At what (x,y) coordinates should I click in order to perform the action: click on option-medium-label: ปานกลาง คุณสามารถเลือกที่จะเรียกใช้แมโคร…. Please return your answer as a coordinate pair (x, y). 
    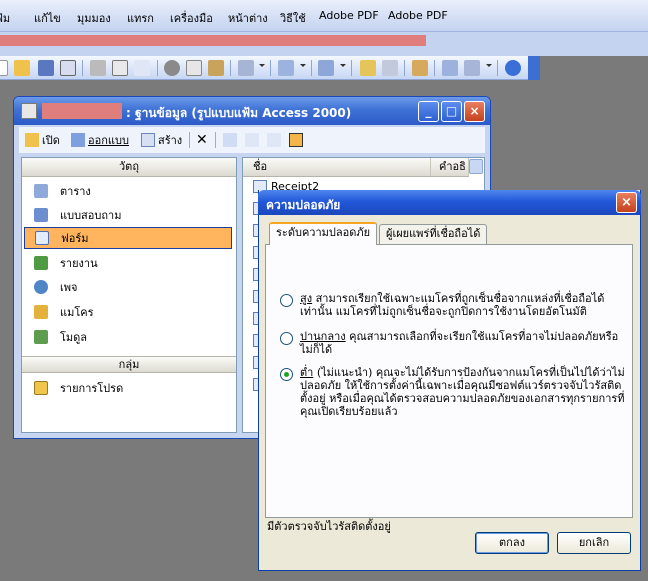
    Looking at the image, I should click on (459, 343).